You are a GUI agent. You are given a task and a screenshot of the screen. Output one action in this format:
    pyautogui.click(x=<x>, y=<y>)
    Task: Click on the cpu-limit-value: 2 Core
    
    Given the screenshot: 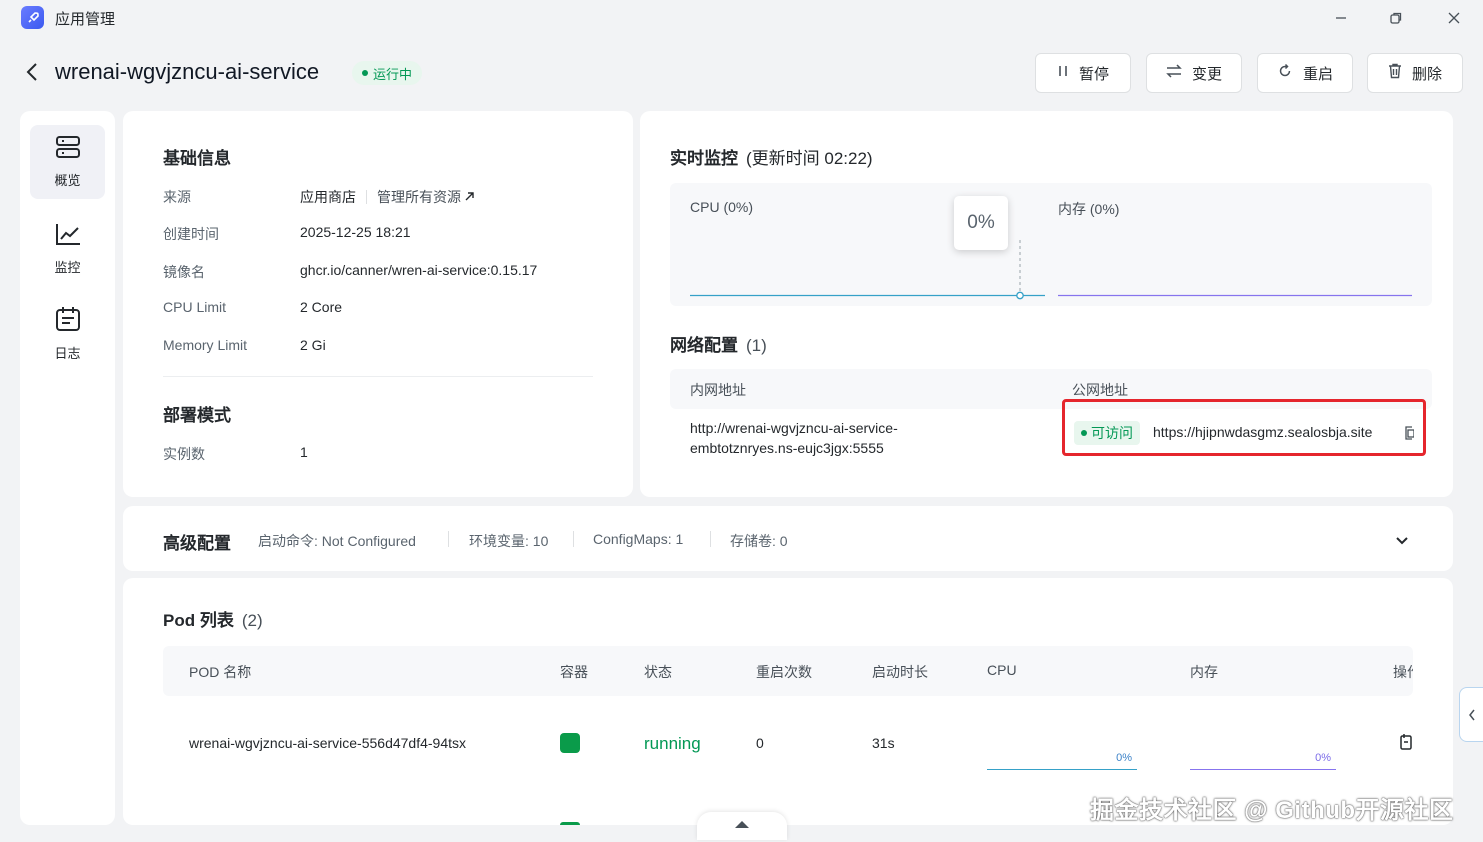 What is the action you would take?
    pyautogui.click(x=321, y=307)
    